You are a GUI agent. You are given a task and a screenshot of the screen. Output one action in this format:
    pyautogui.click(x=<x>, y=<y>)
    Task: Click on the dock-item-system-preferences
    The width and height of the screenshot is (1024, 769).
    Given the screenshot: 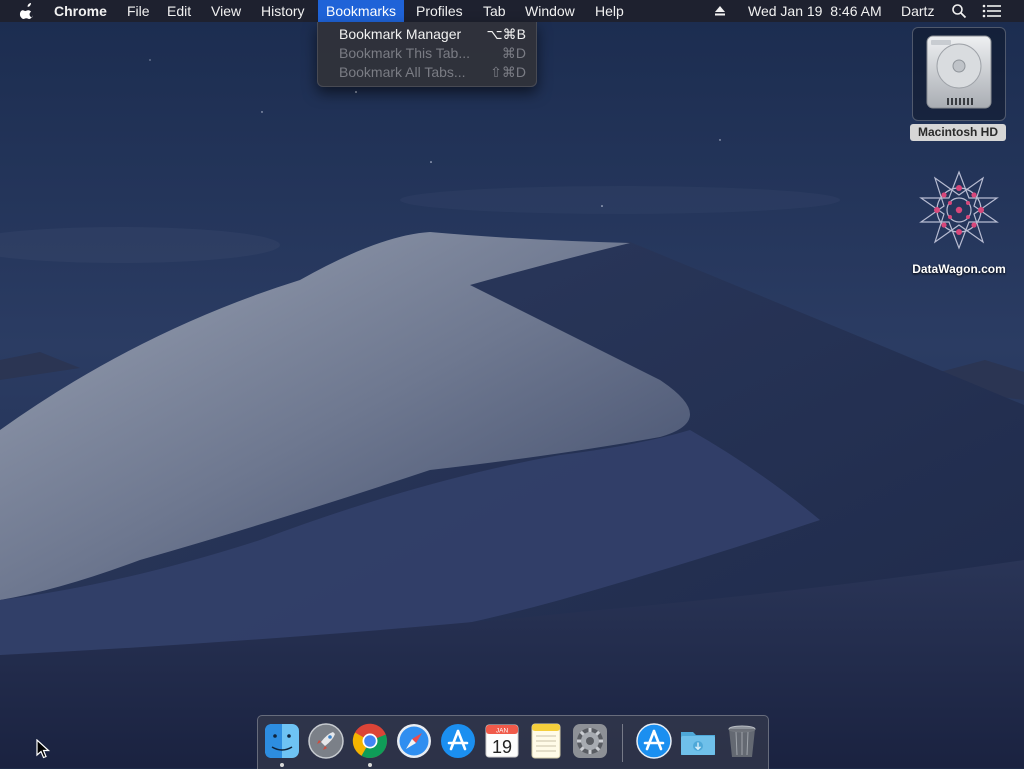 What is the action you would take?
    pyautogui.click(x=590, y=741)
    